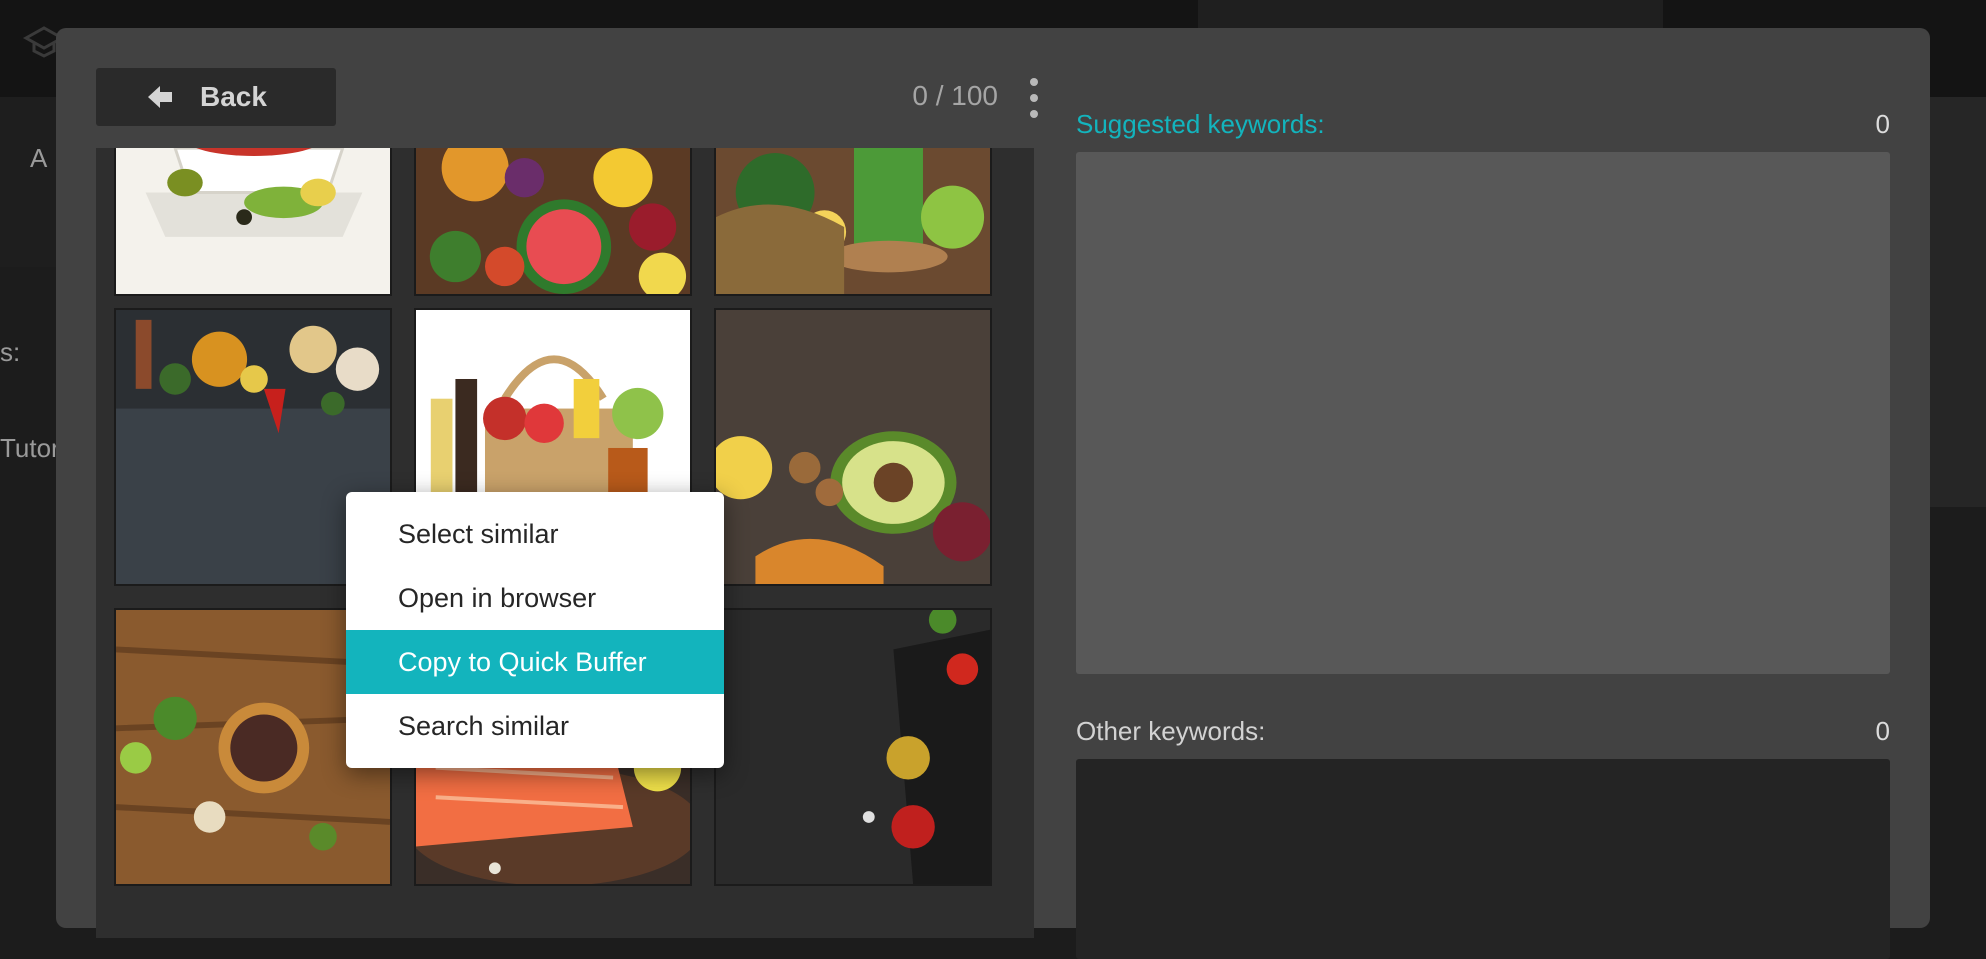  Describe the element at coordinates (853, 747) in the screenshot. I see `cutting-board-dark-image` at that location.